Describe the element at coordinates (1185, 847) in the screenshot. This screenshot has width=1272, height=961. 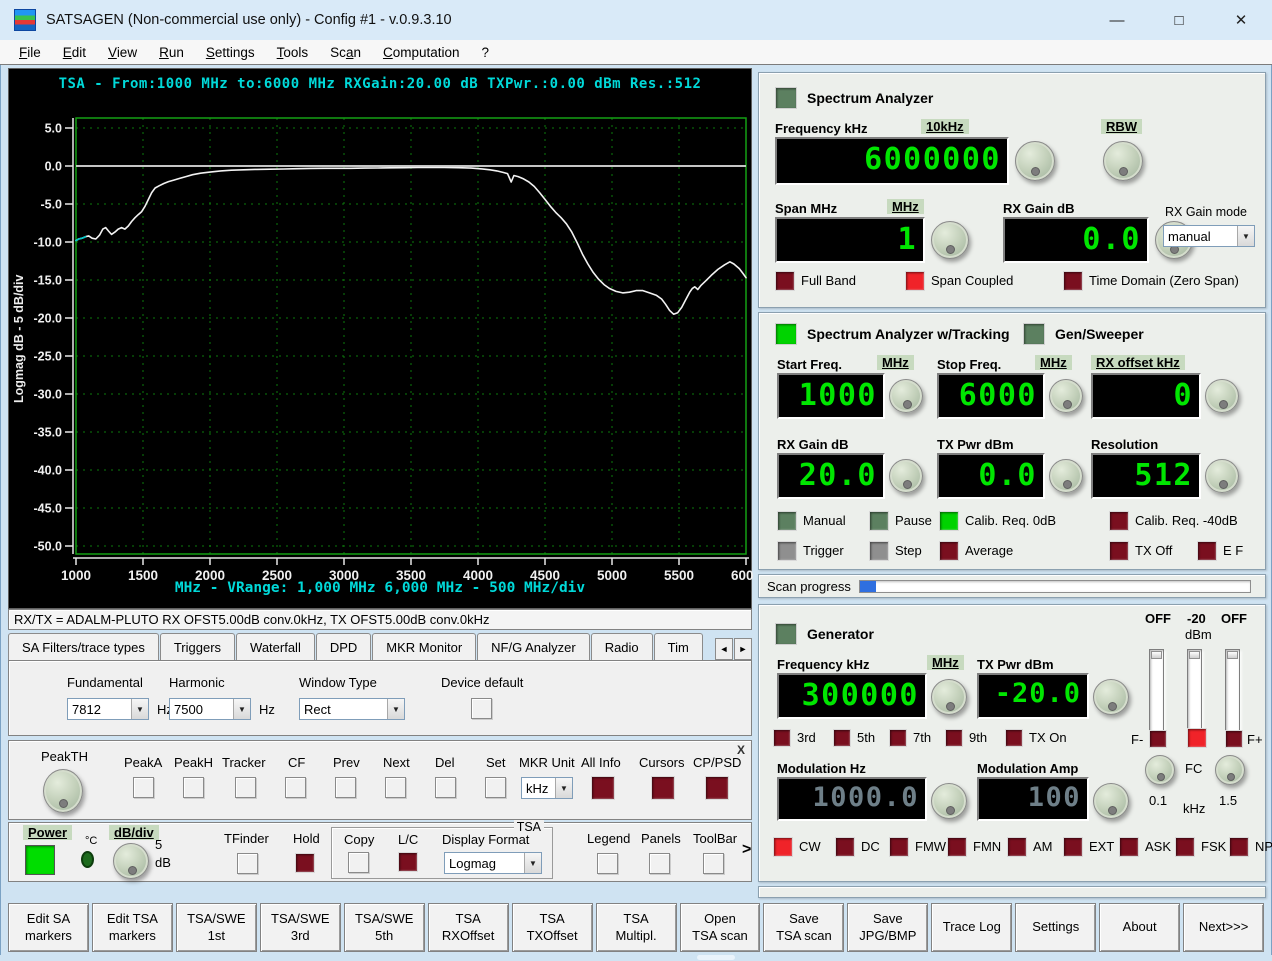
I see `mode-fsk-indicator` at that location.